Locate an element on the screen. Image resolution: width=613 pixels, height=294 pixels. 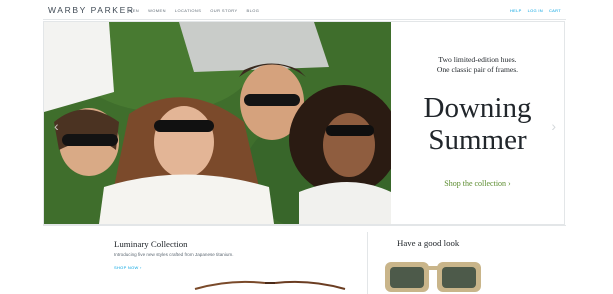
help-link: Help is located at coordinates (516, 10).